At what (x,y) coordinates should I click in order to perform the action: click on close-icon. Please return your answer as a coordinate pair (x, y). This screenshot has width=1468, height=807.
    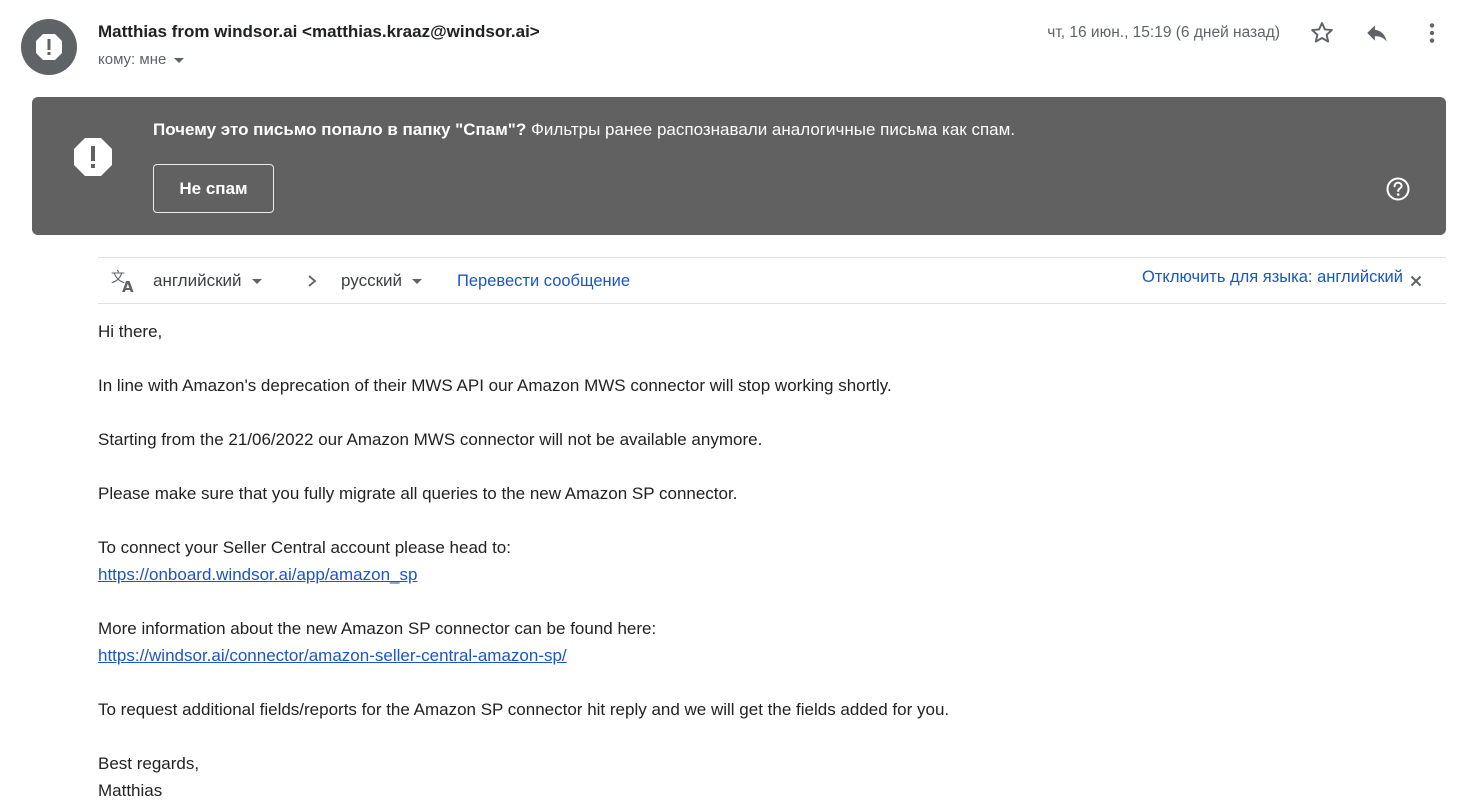
    Looking at the image, I should click on (1416, 281).